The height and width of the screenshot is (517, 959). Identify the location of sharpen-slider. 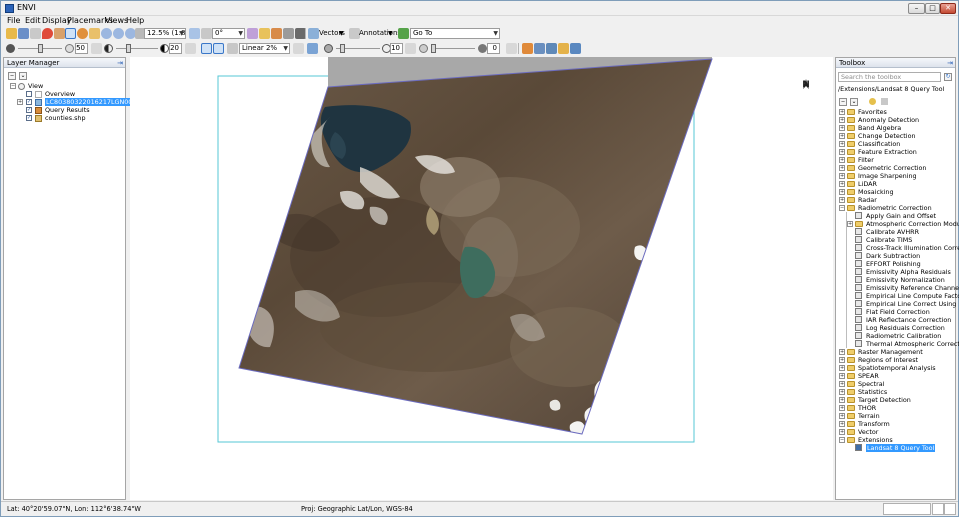
(358, 48).